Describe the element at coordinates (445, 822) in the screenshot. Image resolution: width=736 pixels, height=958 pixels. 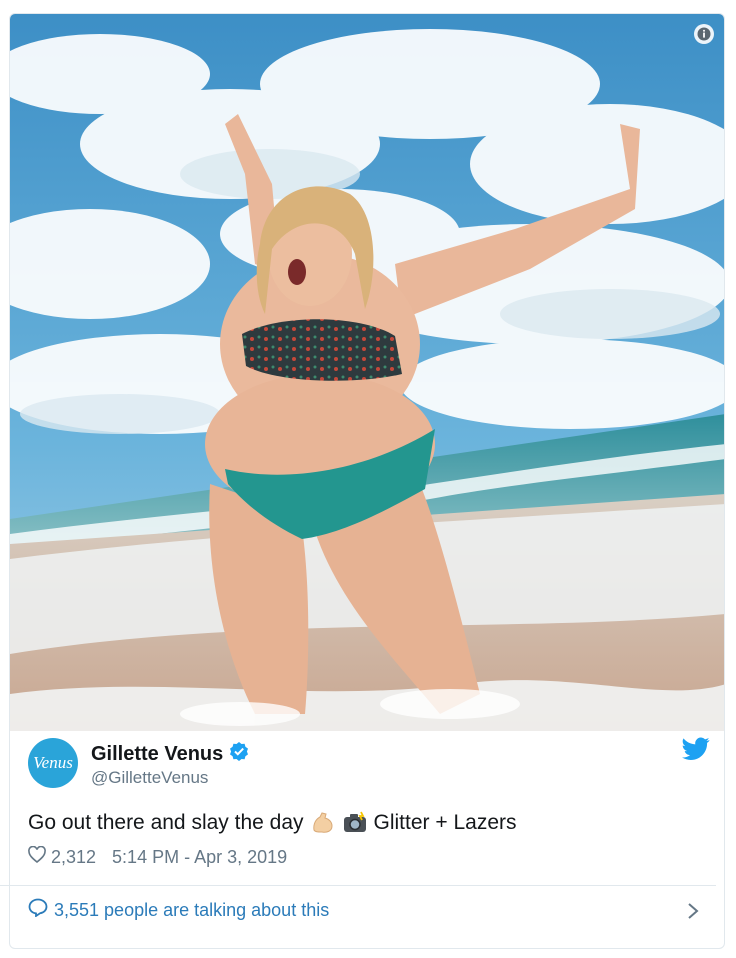
I see `tweet-text-part2: Glitter + Lazers` at that location.